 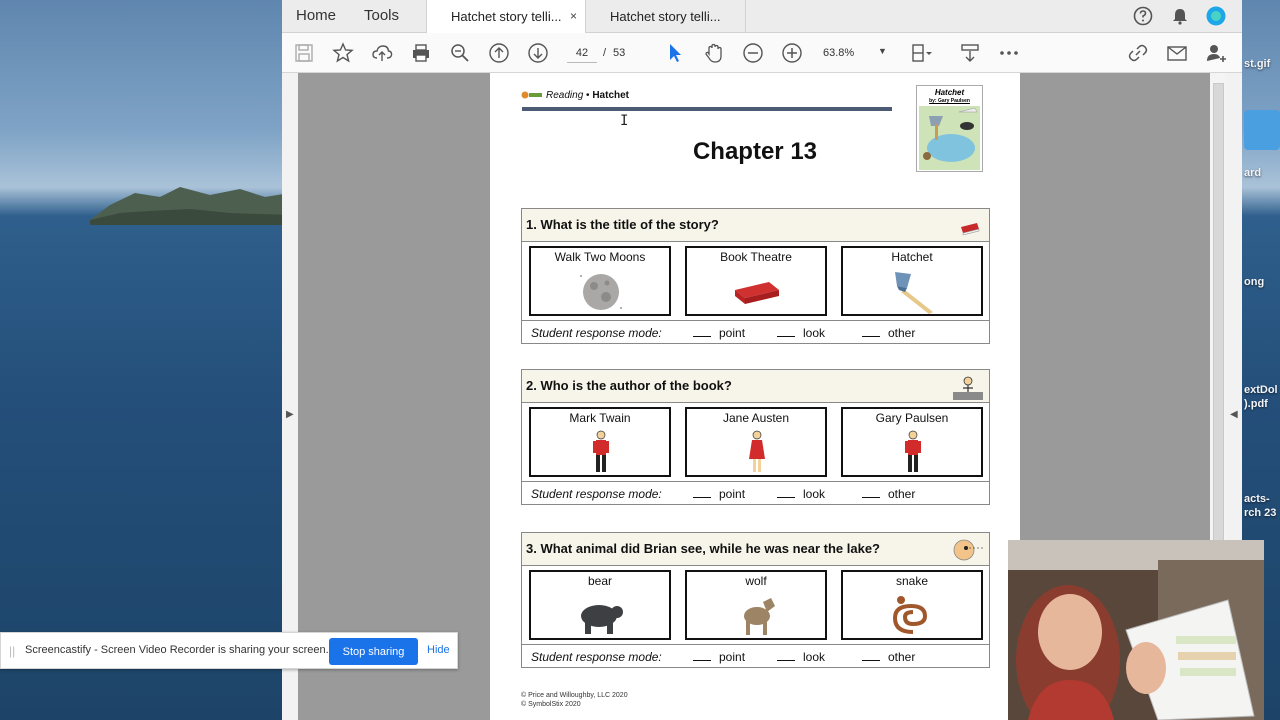 What do you see at coordinates (499, 53) in the screenshot?
I see `previous-page-icon` at bounding box center [499, 53].